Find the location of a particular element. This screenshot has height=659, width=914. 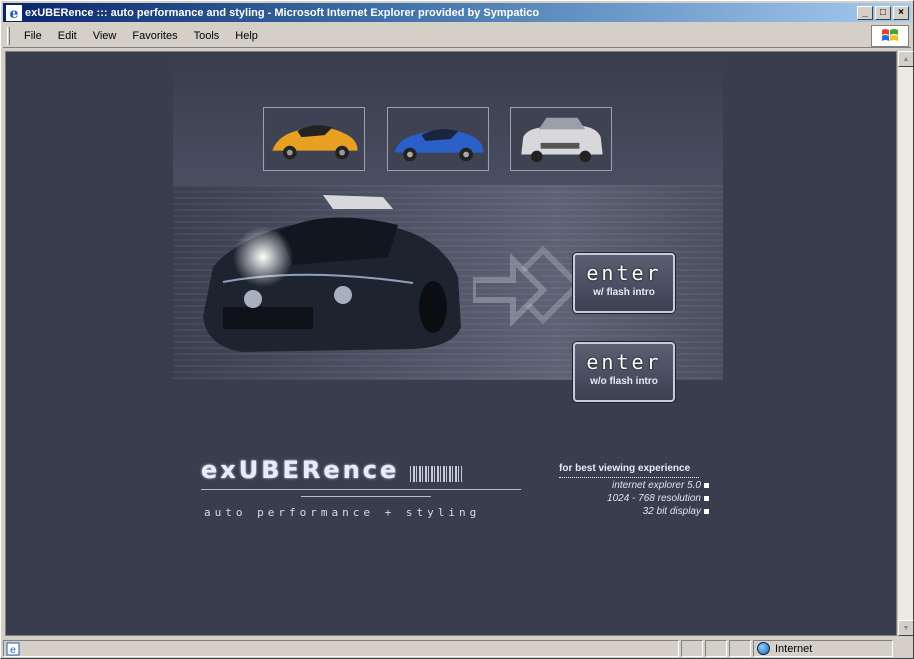

site-logo: exUBERence auto performance + styling is located at coordinates (366, 487).